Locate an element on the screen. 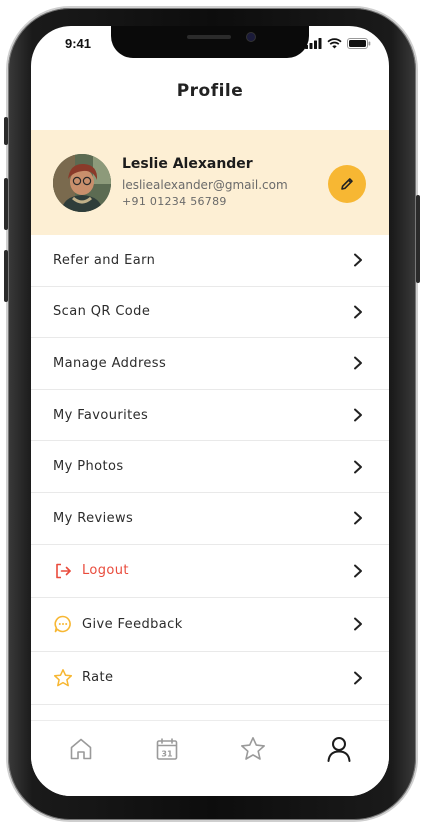 Image resolution: width=424 pixels, height=828 pixels. profile-name: Leslie Alexander is located at coordinates (187, 164).